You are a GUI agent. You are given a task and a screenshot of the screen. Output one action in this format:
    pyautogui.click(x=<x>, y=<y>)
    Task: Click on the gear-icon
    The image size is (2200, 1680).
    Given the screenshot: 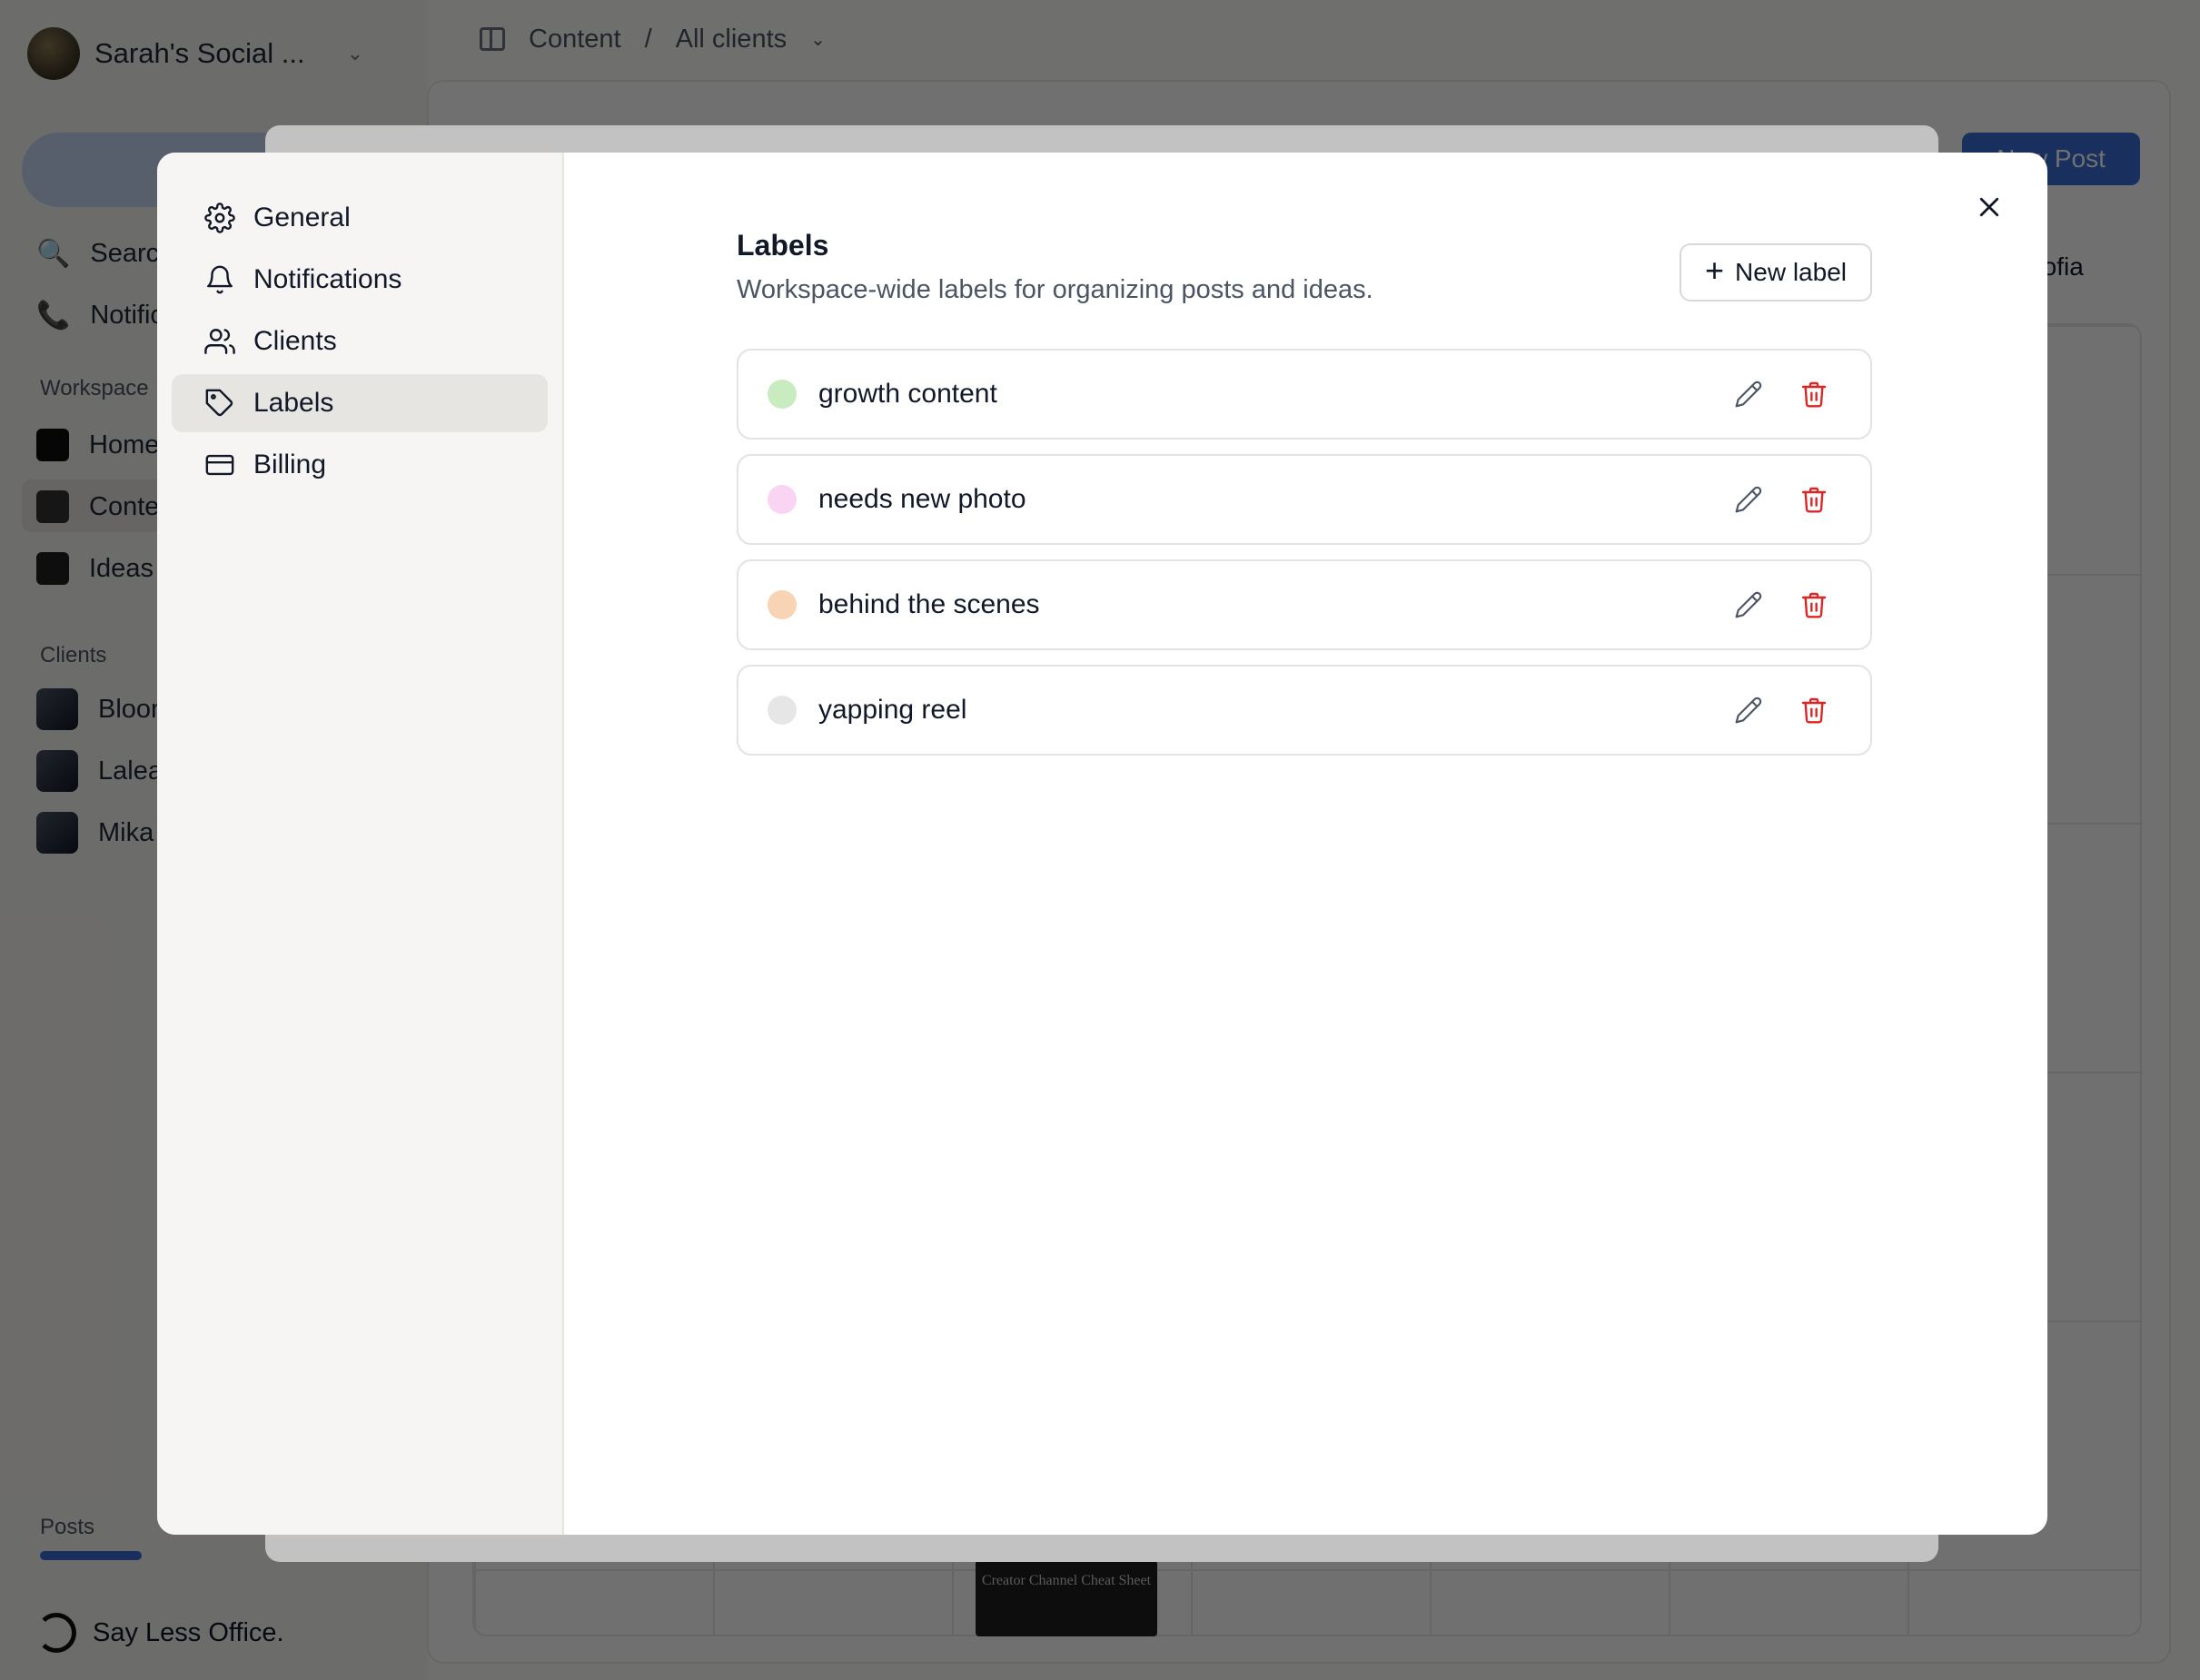 What is the action you would take?
    pyautogui.click(x=219, y=218)
    